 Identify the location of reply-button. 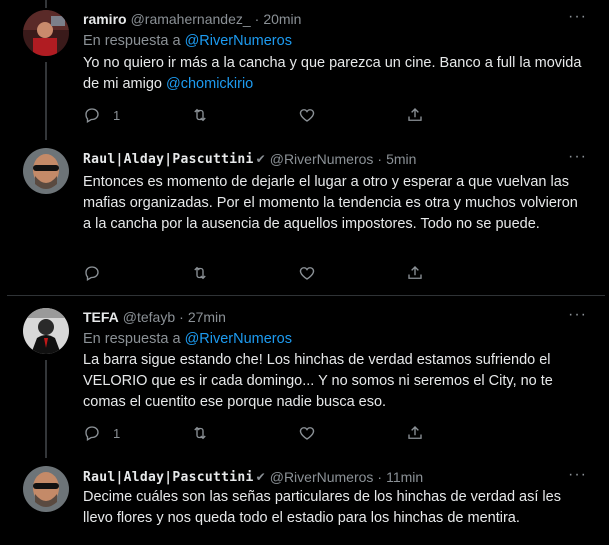
(137, 273).